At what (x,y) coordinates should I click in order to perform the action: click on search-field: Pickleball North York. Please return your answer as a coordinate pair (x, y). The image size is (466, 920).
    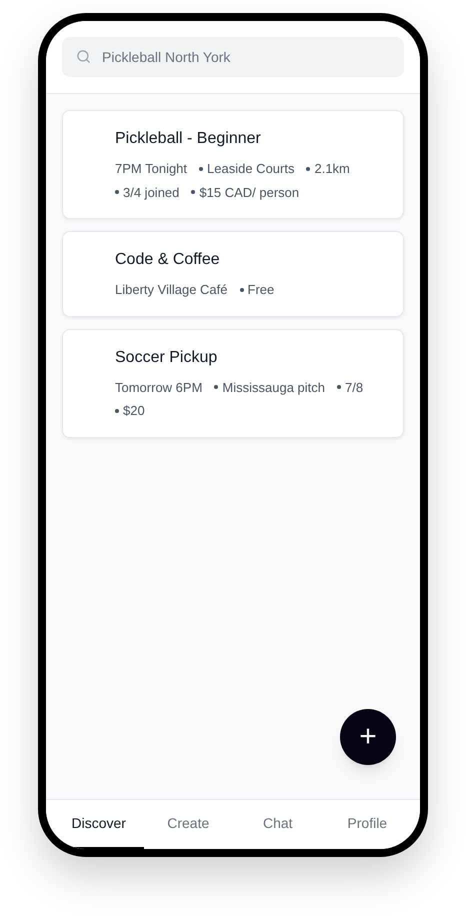
    Looking at the image, I should click on (233, 57).